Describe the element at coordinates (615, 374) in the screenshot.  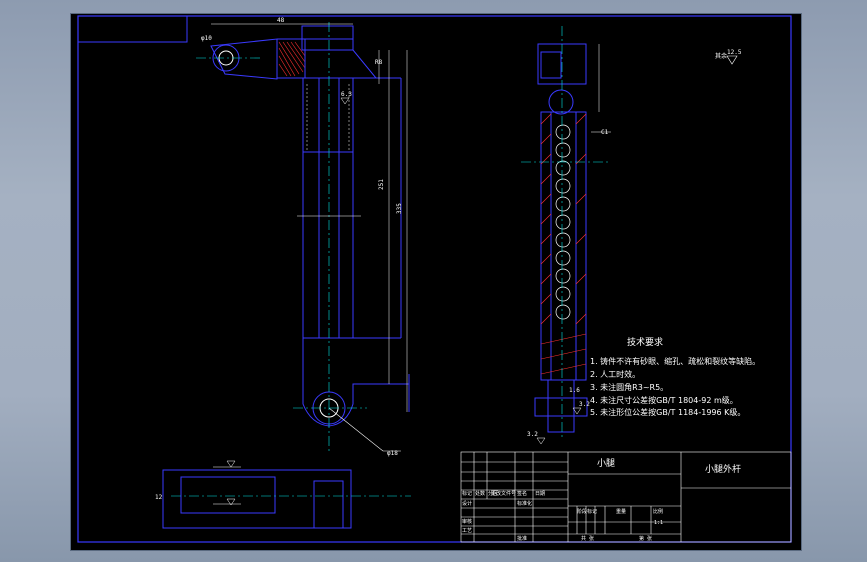
I see `tech-req-item-2: 2. 人工时效。` at that location.